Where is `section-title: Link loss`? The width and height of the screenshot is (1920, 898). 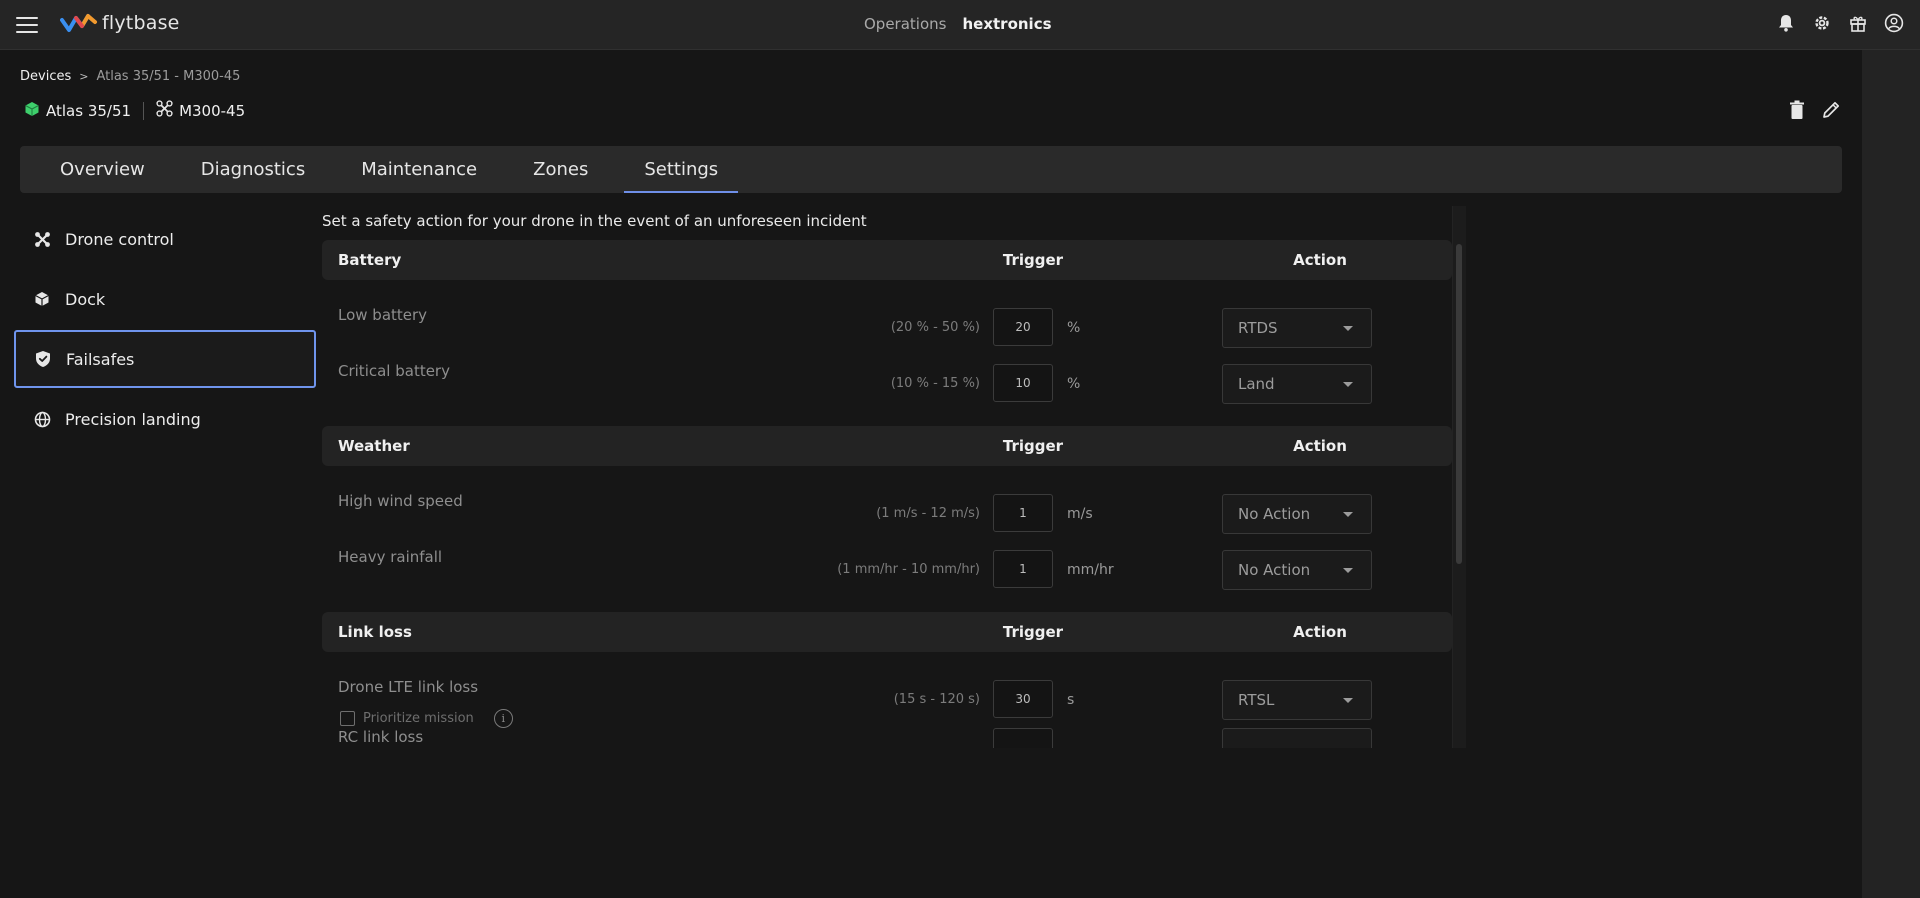 section-title: Link loss is located at coordinates (375, 632).